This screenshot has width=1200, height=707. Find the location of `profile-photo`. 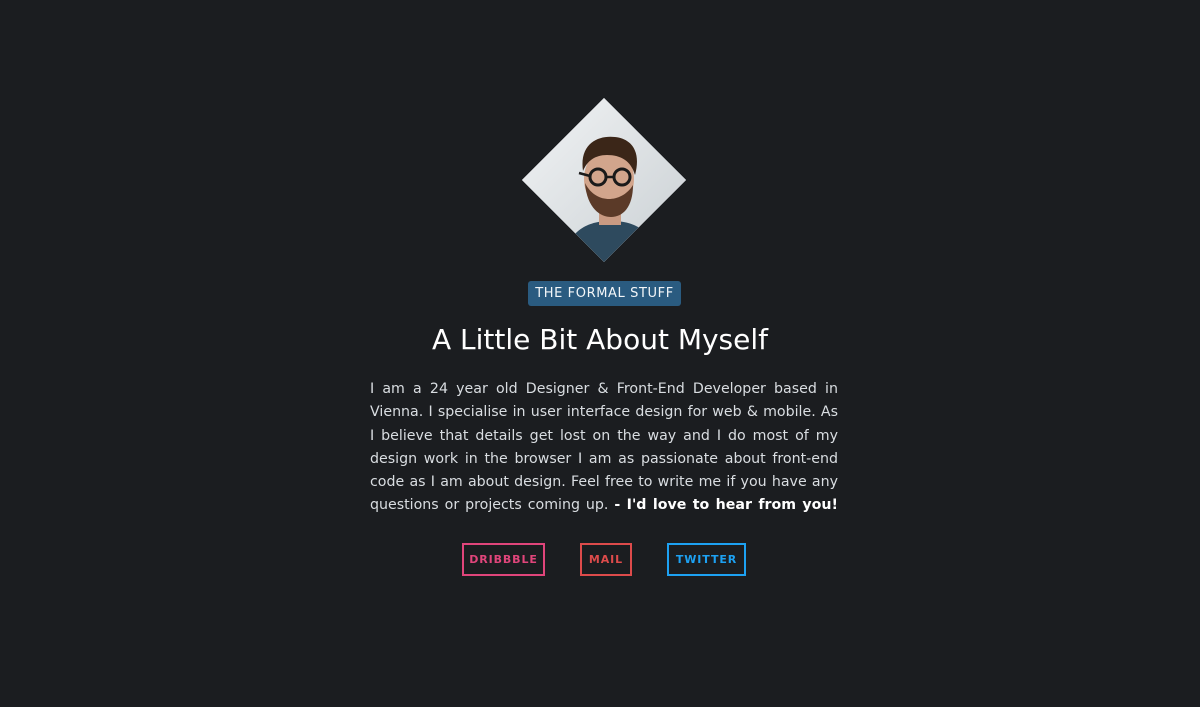

profile-photo is located at coordinates (604, 180).